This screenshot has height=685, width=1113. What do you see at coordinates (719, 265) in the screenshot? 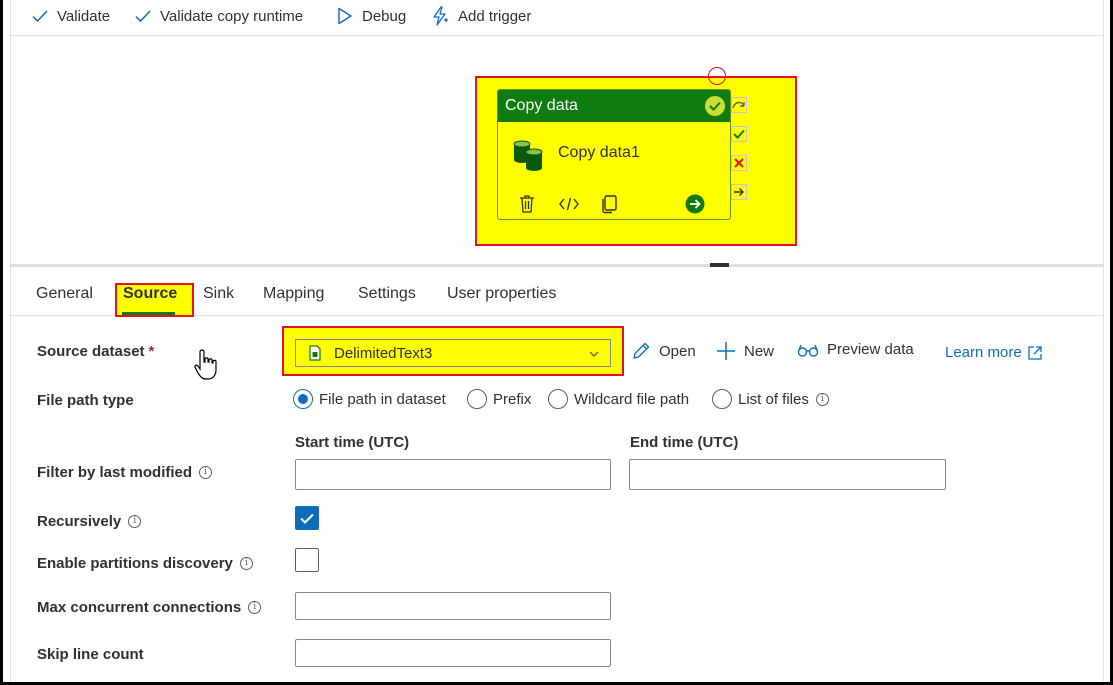
I see `splitter-handle` at bounding box center [719, 265].